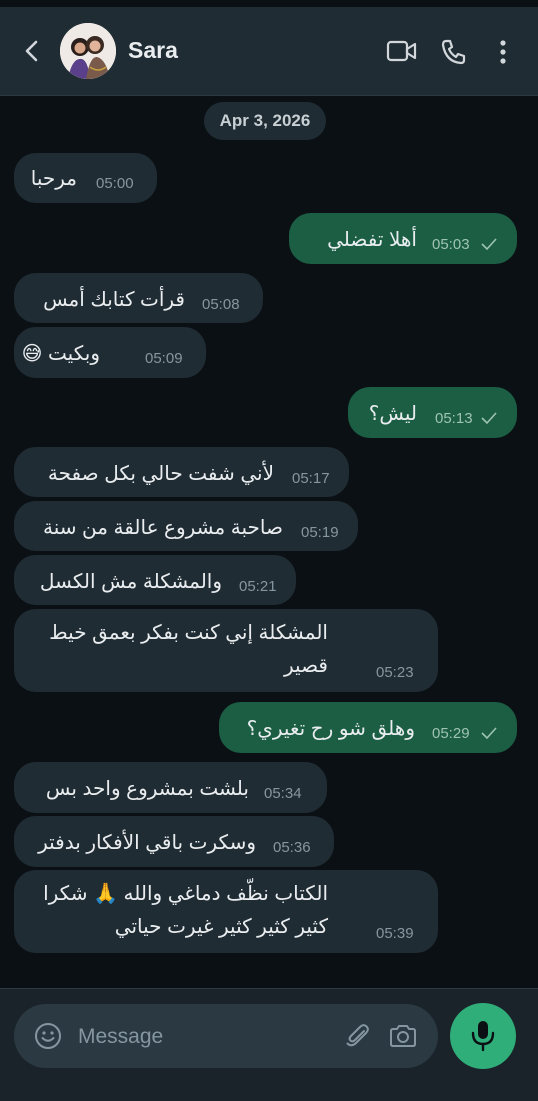 Image resolution: width=538 pixels, height=1101 pixels. What do you see at coordinates (32, 51) in the screenshot?
I see `back-arrow-icon` at bounding box center [32, 51].